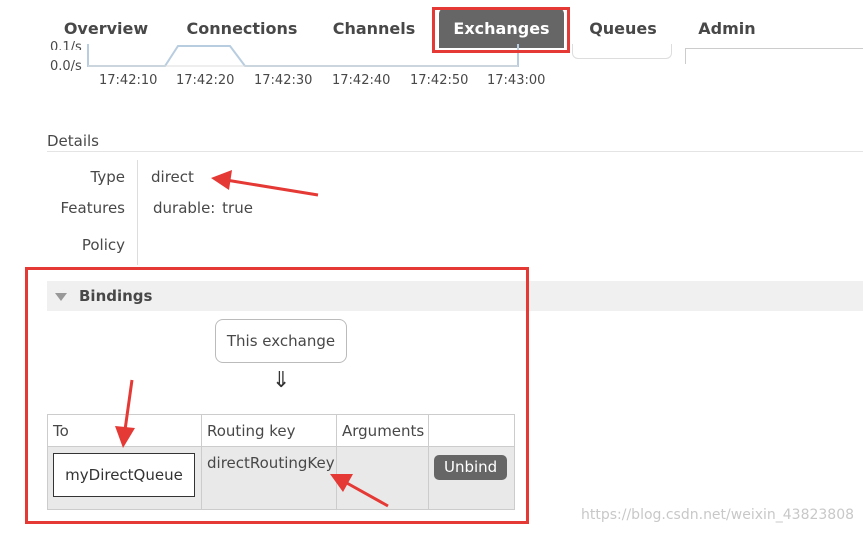 This screenshot has height=535, width=863. Describe the element at coordinates (283, 80) in the screenshot. I see `chart-x-label: 17:42:30` at that location.